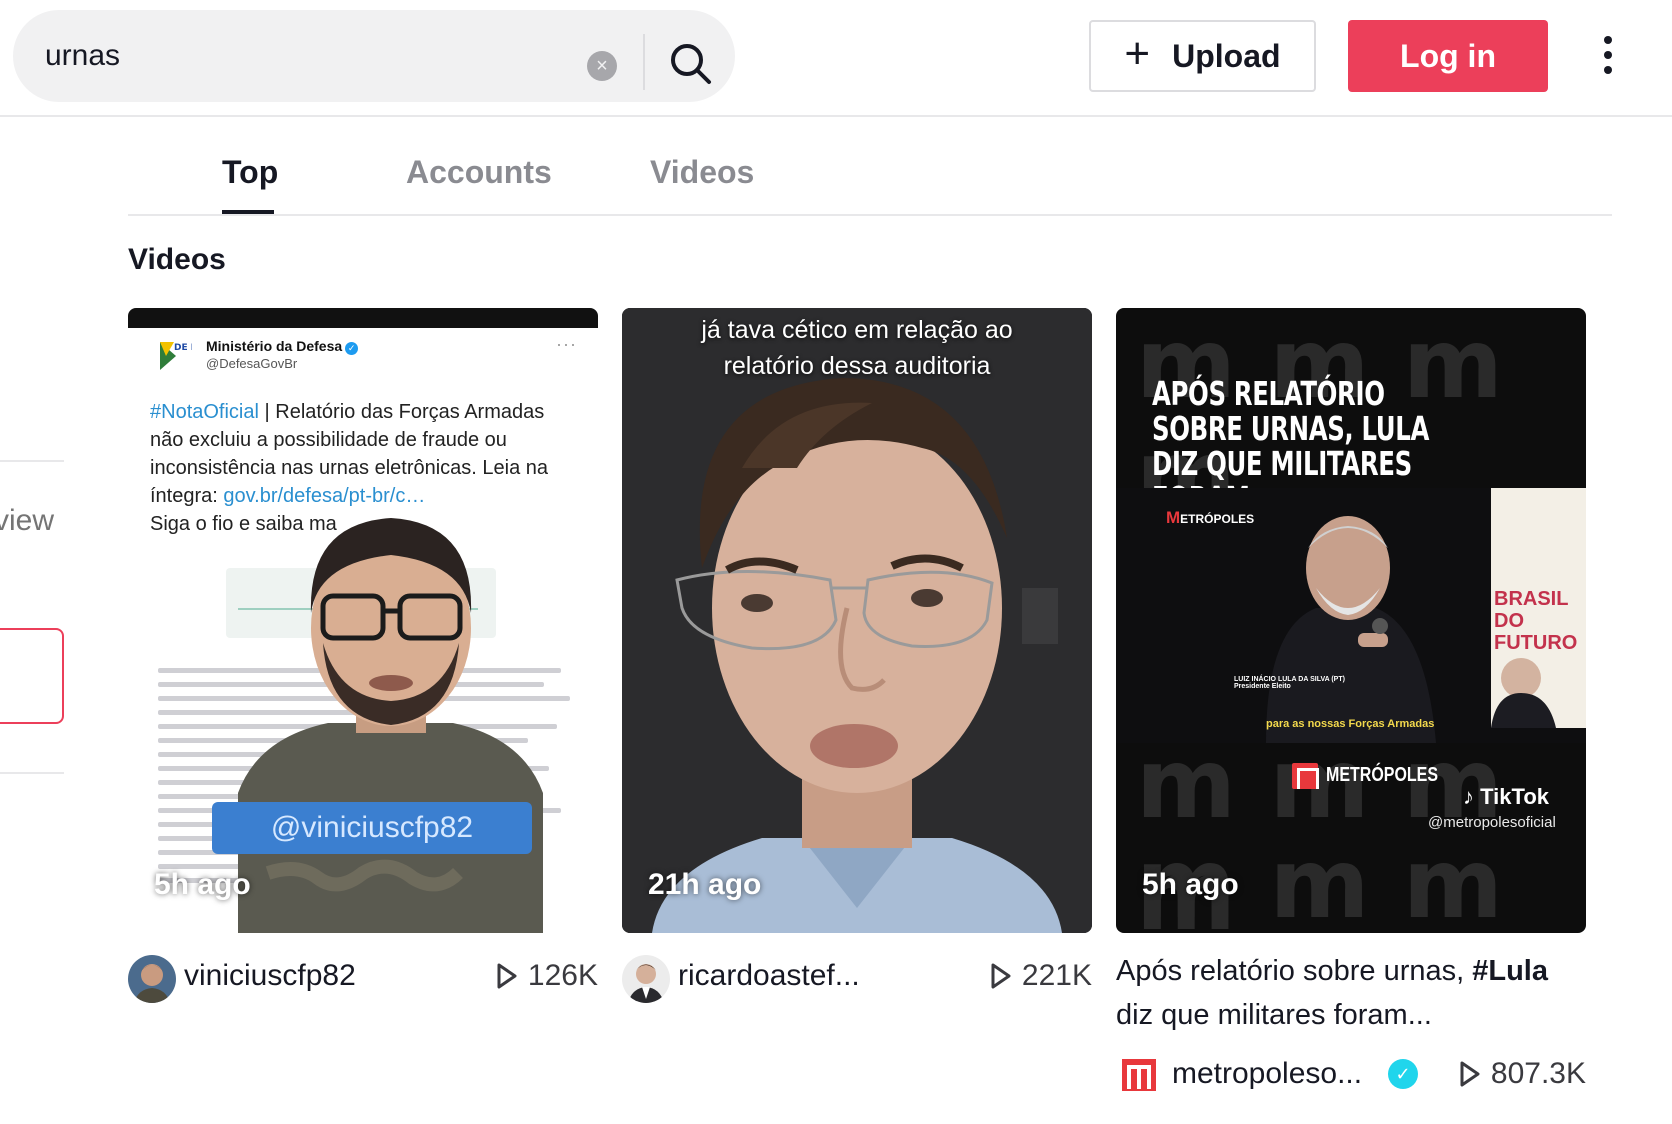 The image size is (1672, 1124). Describe the element at coordinates (390, 725) in the screenshot. I see `presenter-image` at that location.